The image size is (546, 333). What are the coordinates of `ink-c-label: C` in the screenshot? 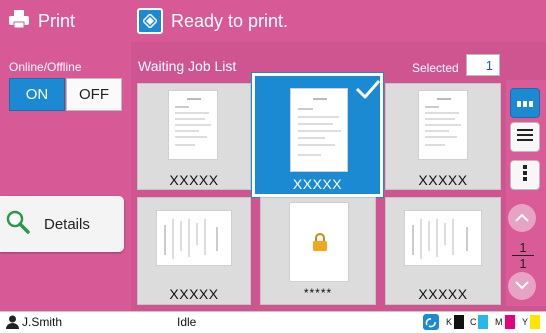 It's located at (473, 322).